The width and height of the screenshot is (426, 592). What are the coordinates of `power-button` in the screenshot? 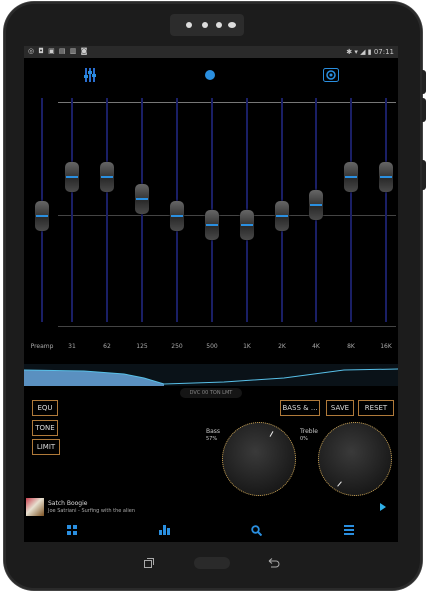 It's located at (424, 175).